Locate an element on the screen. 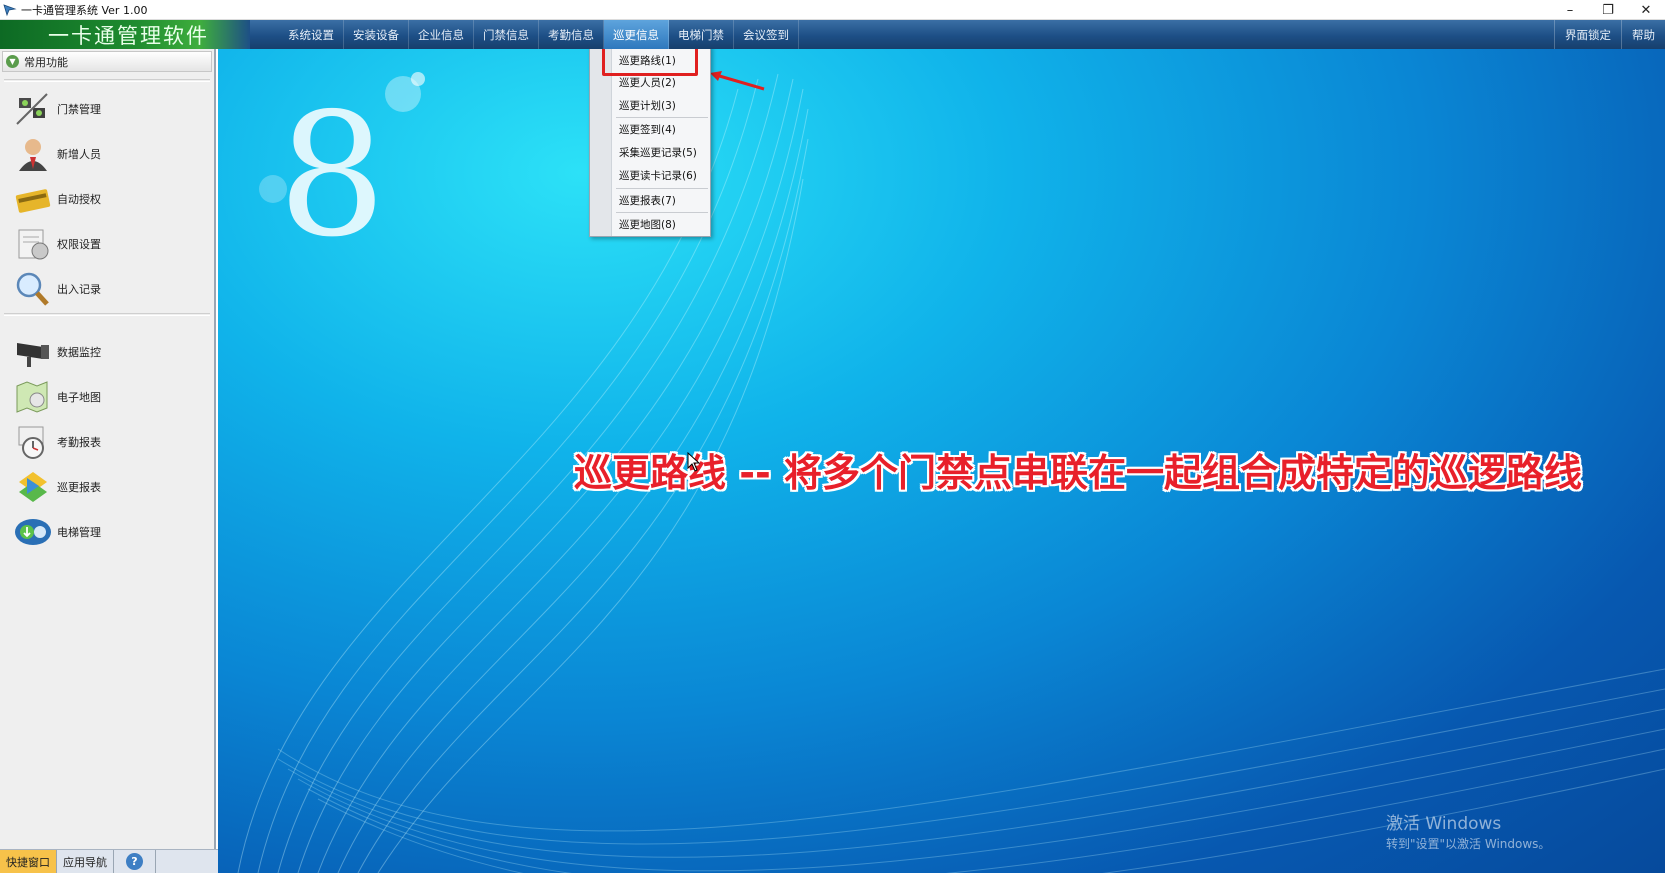  bottom-tab-bar: 快捷窗口 应用导航 ? is located at coordinates (109, 861).